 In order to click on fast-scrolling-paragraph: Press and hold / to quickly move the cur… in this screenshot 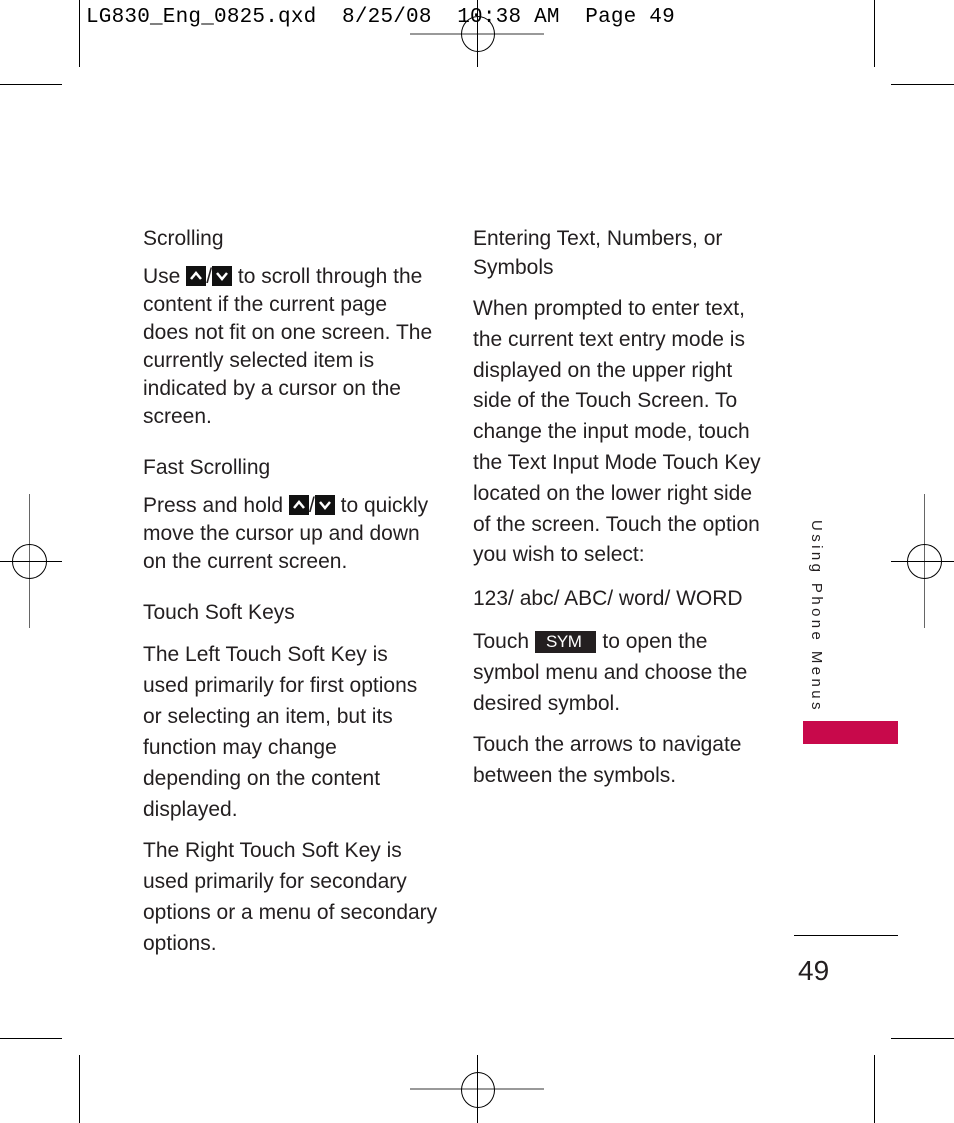, I will do `click(293, 534)`.